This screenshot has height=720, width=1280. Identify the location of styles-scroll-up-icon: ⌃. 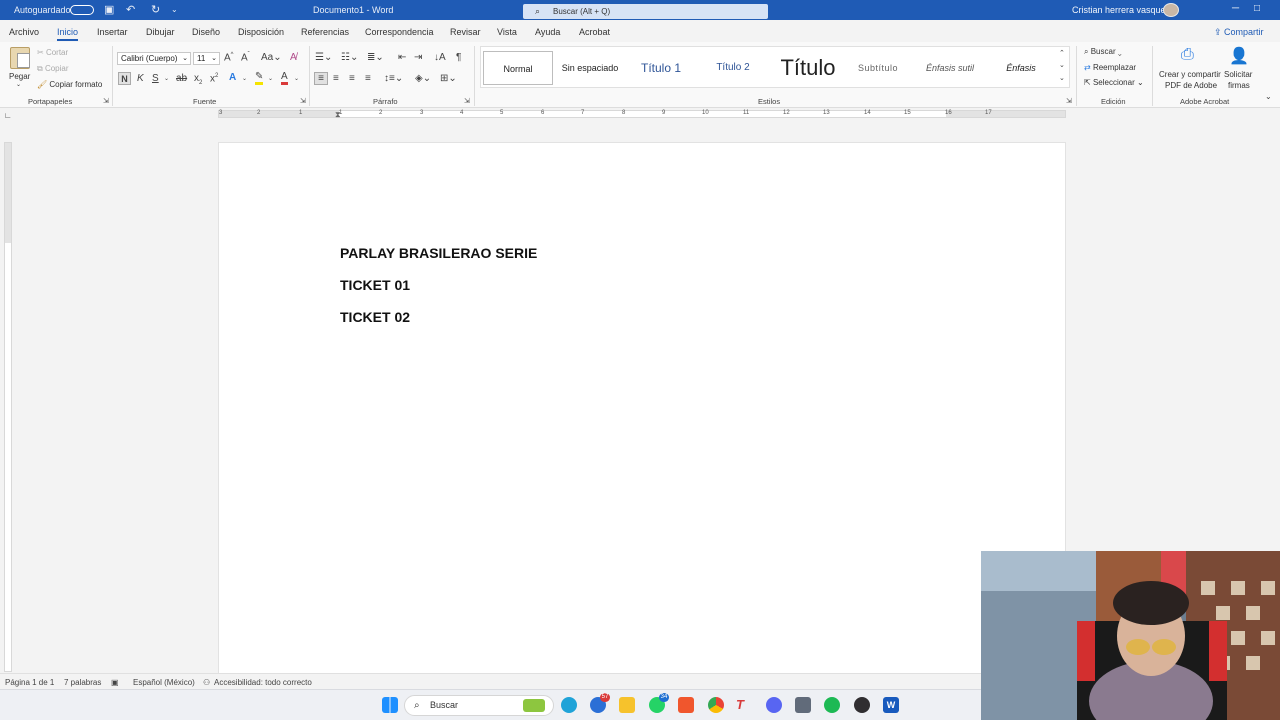
(1062, 53).